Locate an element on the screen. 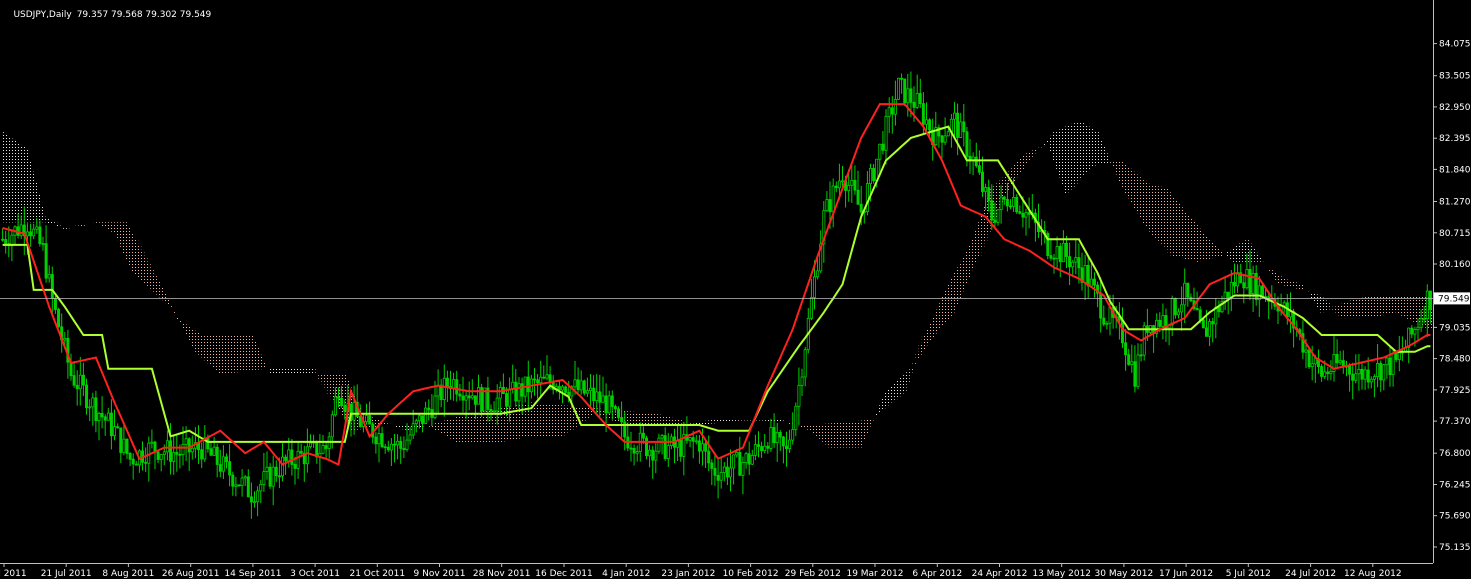  time-tick-label: 14 Sep 2011 is located at coordinates (252, 574).